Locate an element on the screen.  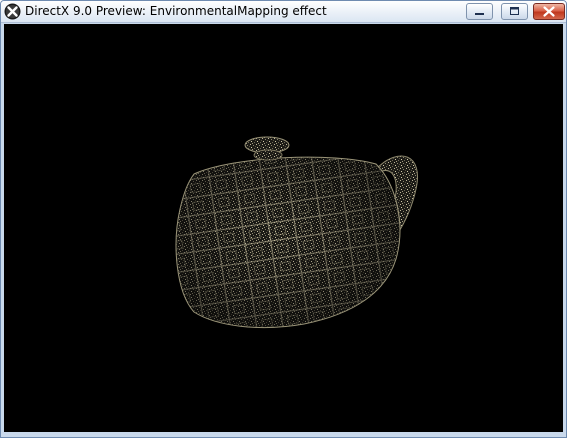
teapot-lid is located at coordinates (267, 148).